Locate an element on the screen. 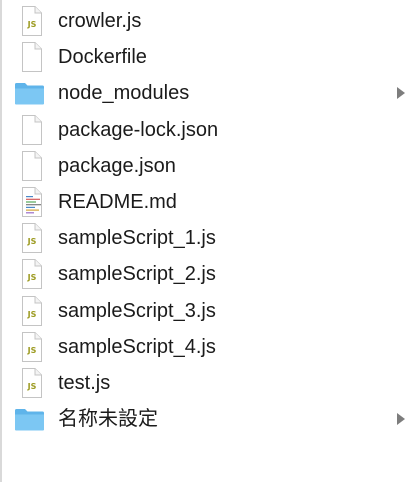 The width and height of the screenshot is (410, 482). file-name-label: package-lock.json is located at coordinates (138, 129).